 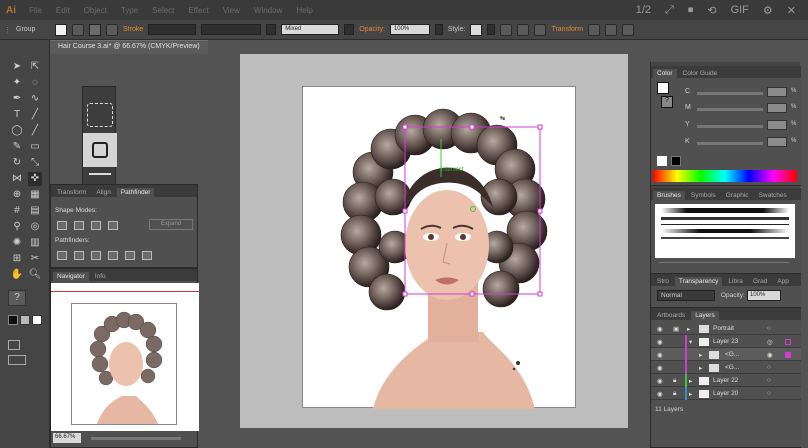 What do you see at coordinates (96, 255) in the screenshot?
I see `merge-icon` at bounding box center [96, 255].